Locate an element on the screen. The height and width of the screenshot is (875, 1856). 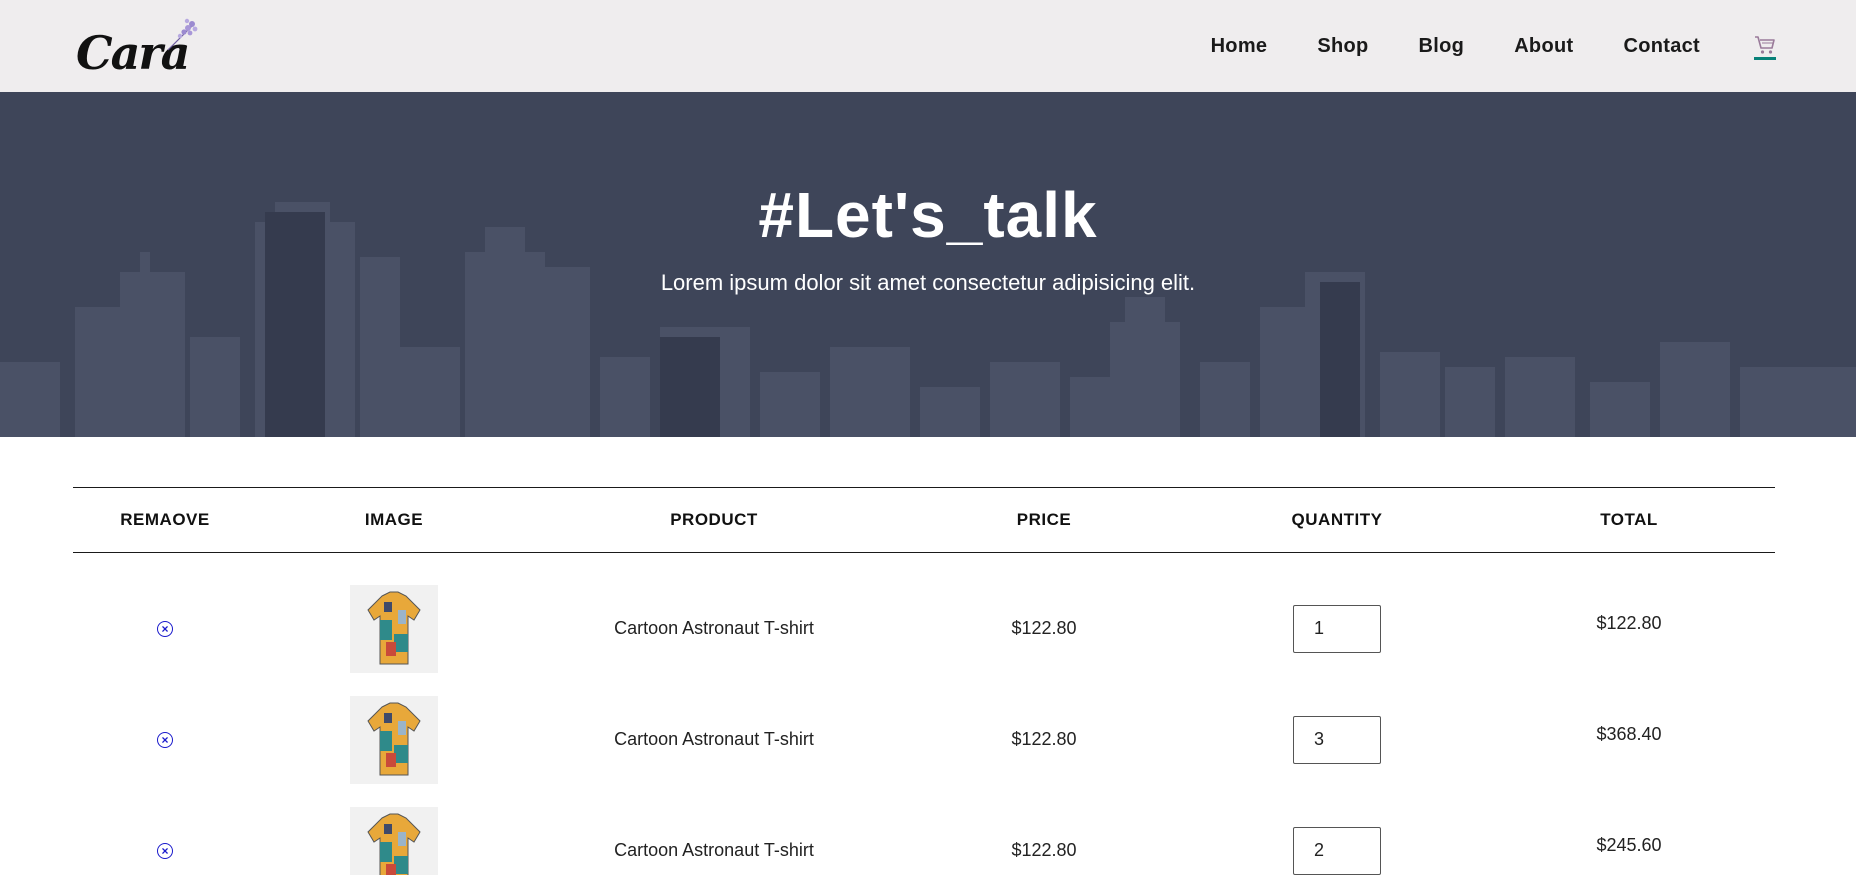
hero-title: #Let's_talk is located at coordinates (928, 215).